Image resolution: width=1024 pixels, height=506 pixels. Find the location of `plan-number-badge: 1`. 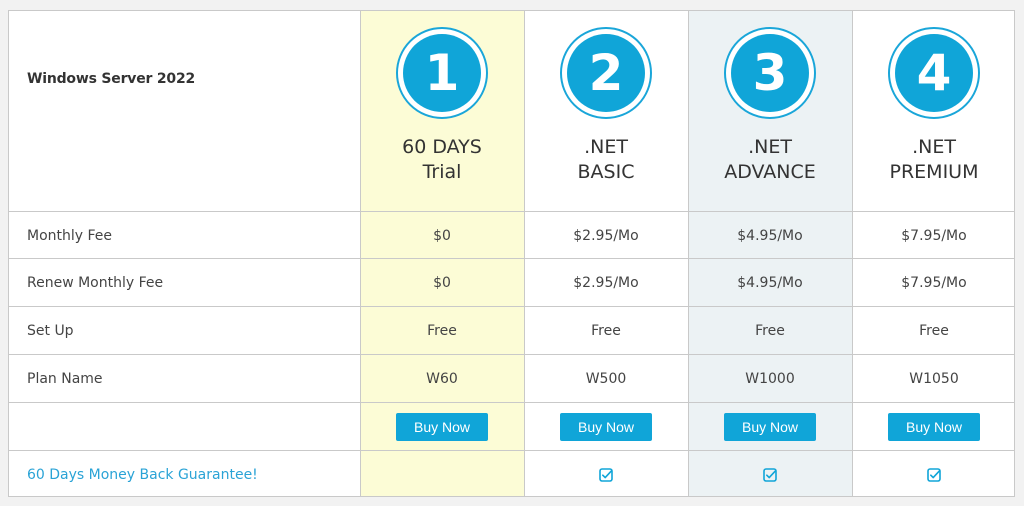

plan-number-badge: 1 is located at coordinates (442, 73).